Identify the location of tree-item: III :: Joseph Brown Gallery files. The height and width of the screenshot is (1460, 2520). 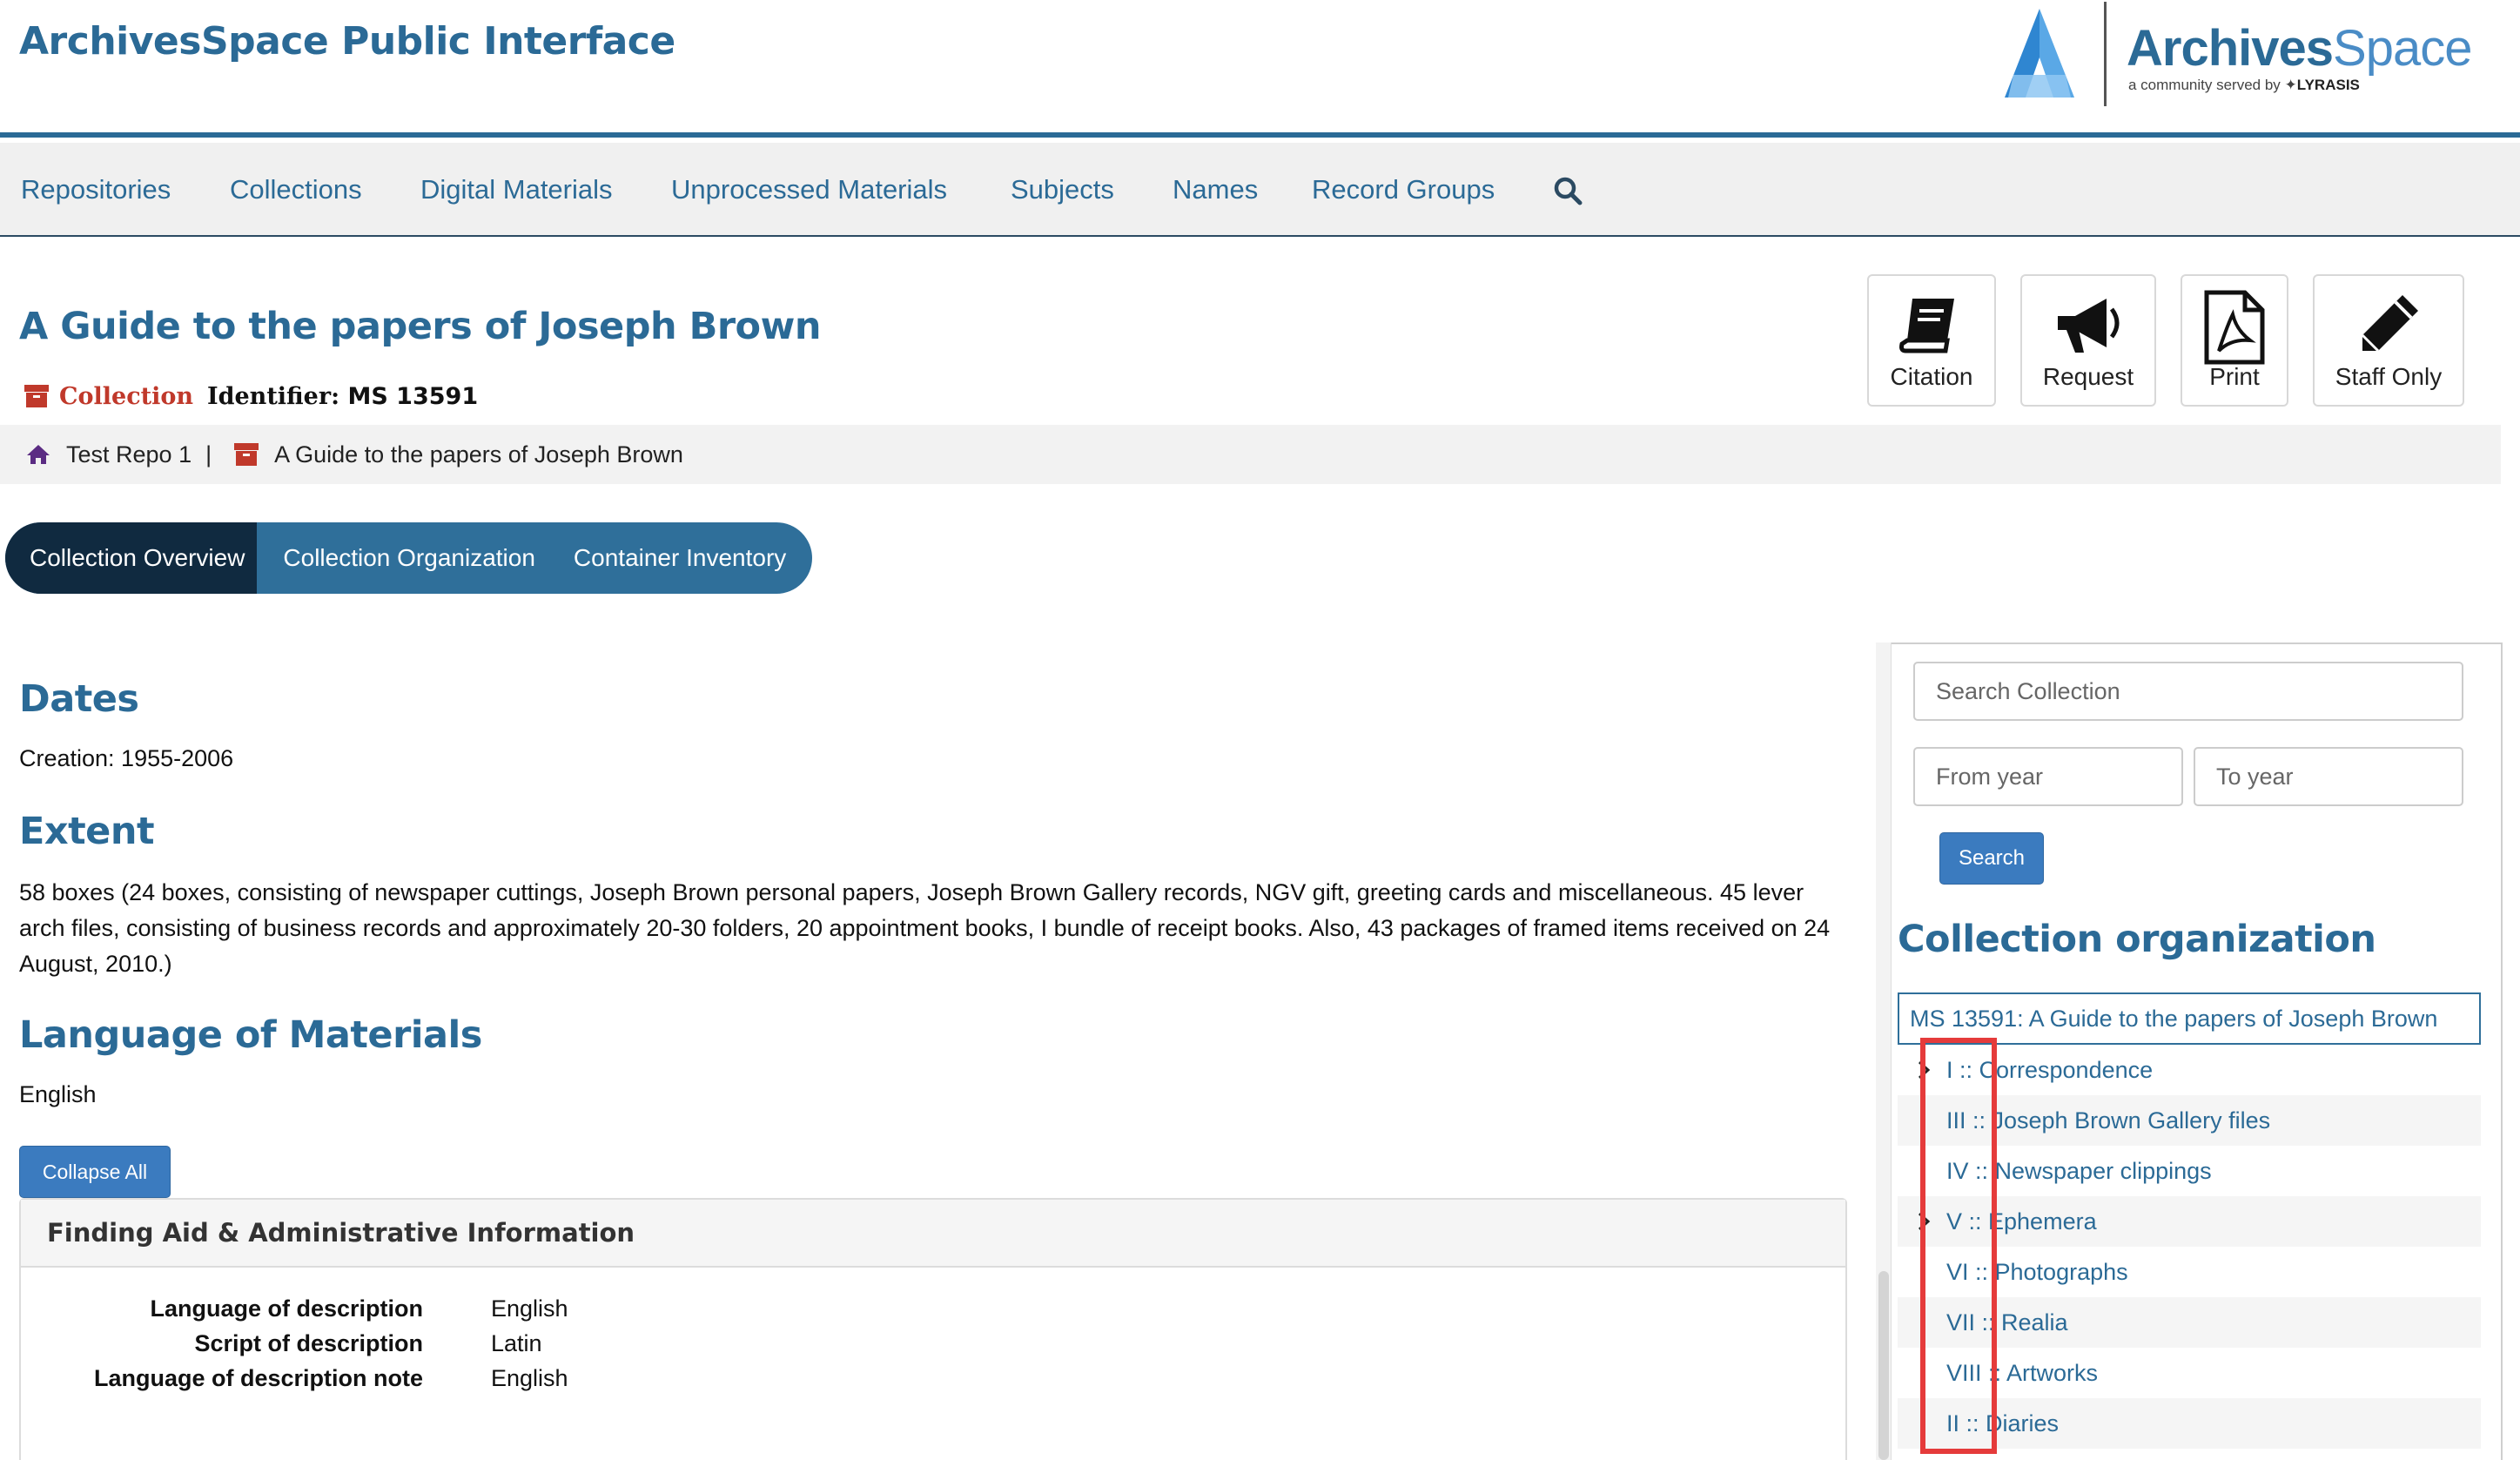
(2189, 1120).